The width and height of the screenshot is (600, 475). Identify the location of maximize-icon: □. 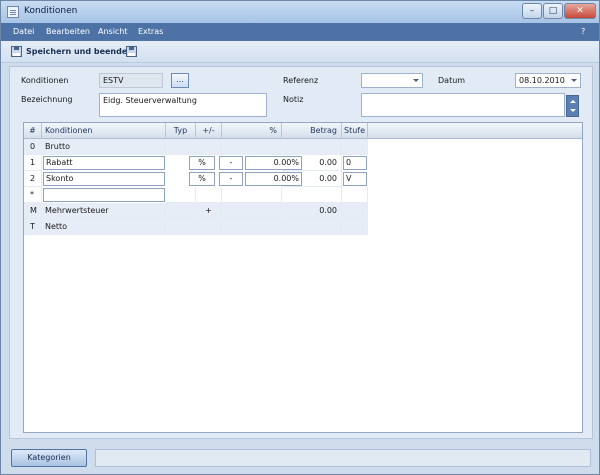
(553, 11).